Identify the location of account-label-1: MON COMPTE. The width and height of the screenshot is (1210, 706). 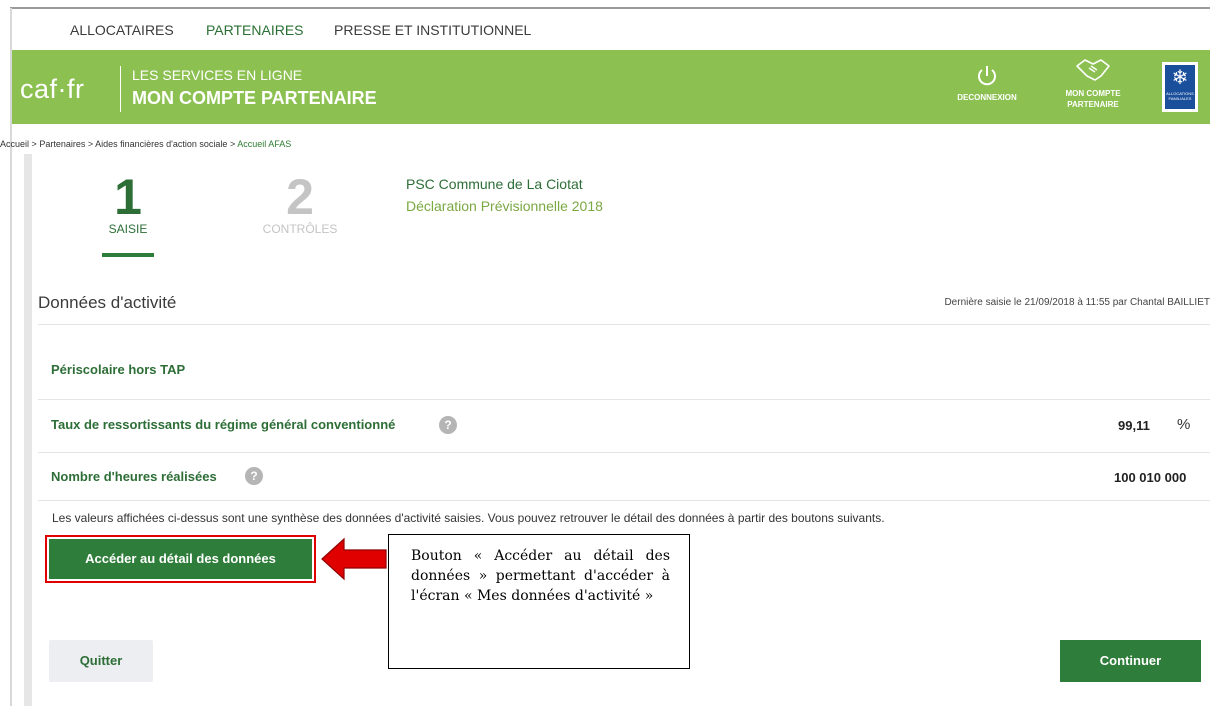
(1093, 93).